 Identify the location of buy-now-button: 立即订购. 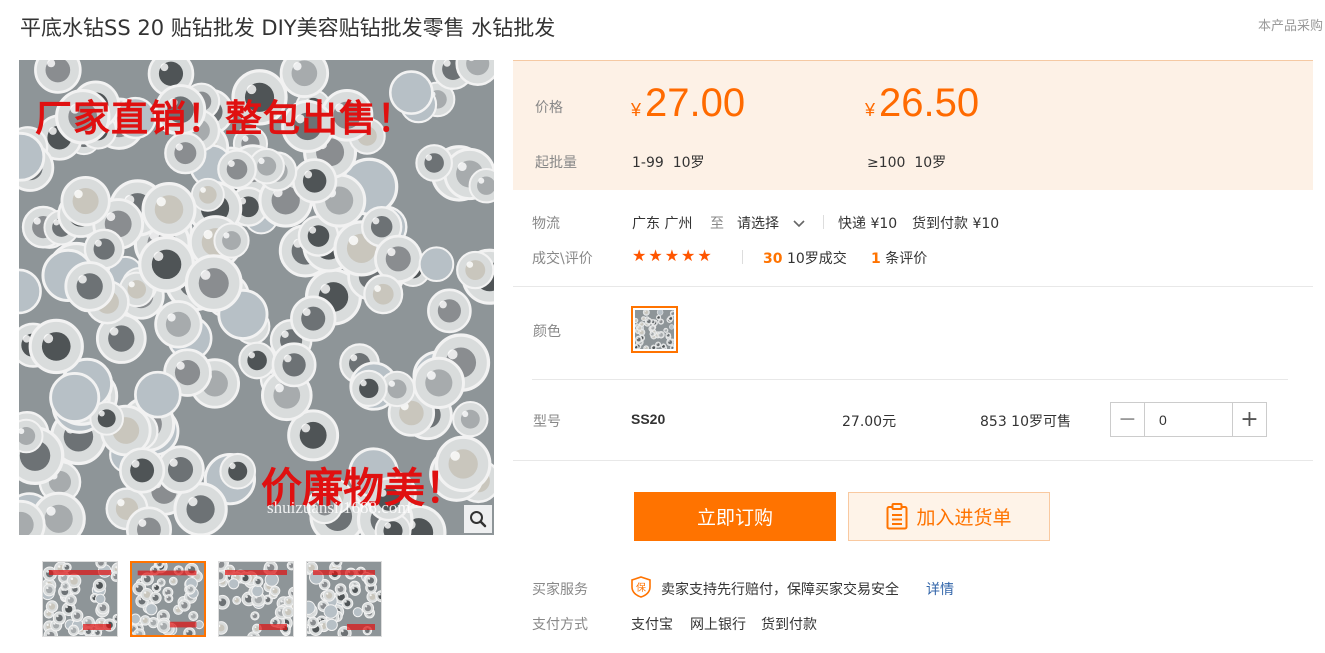
(735, 516).